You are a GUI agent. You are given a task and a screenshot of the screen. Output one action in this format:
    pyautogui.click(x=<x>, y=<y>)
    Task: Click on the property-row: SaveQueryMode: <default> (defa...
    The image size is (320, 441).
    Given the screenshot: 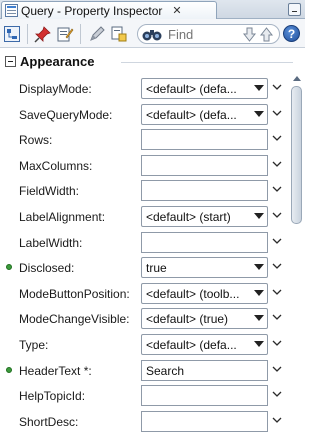 What is the action you would take?
    pyautogui.click(x=143, y=115)
    